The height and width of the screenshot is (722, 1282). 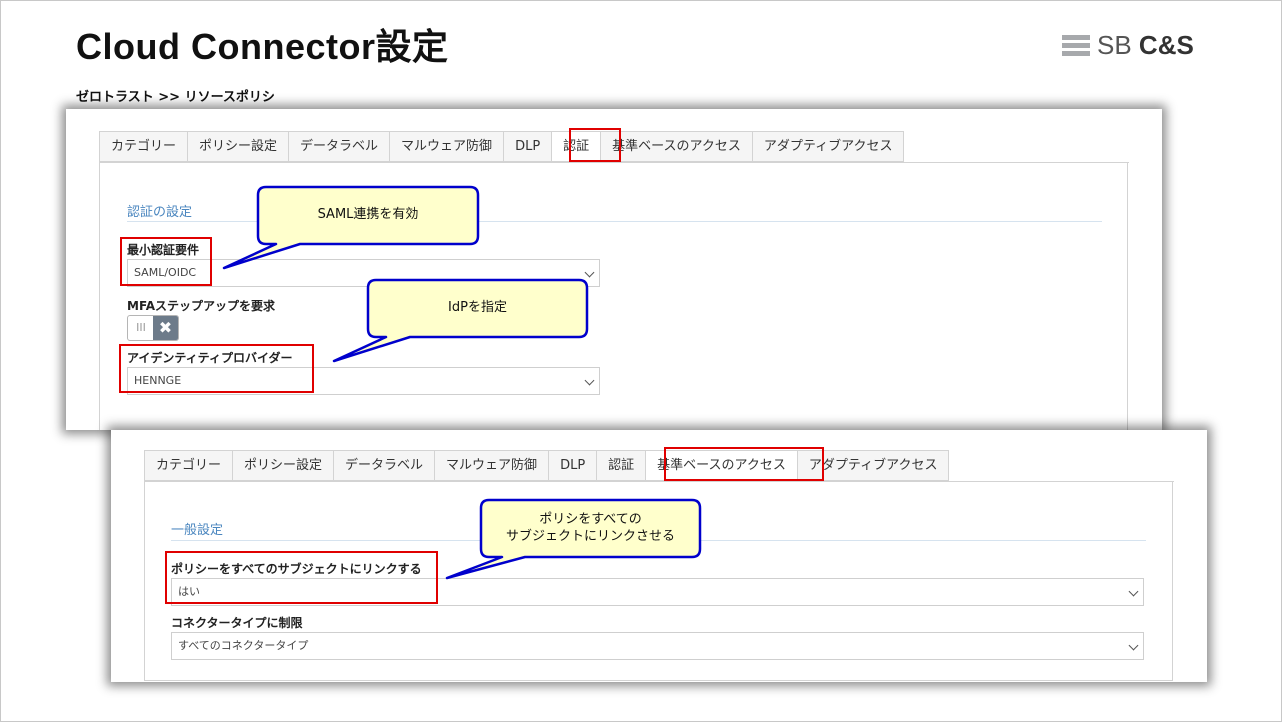 What do you see at coordinates (590, 519) in the screenshot?
I see `callout-policy-line1: ポリシをすべての` at bounding box center [590, 519].